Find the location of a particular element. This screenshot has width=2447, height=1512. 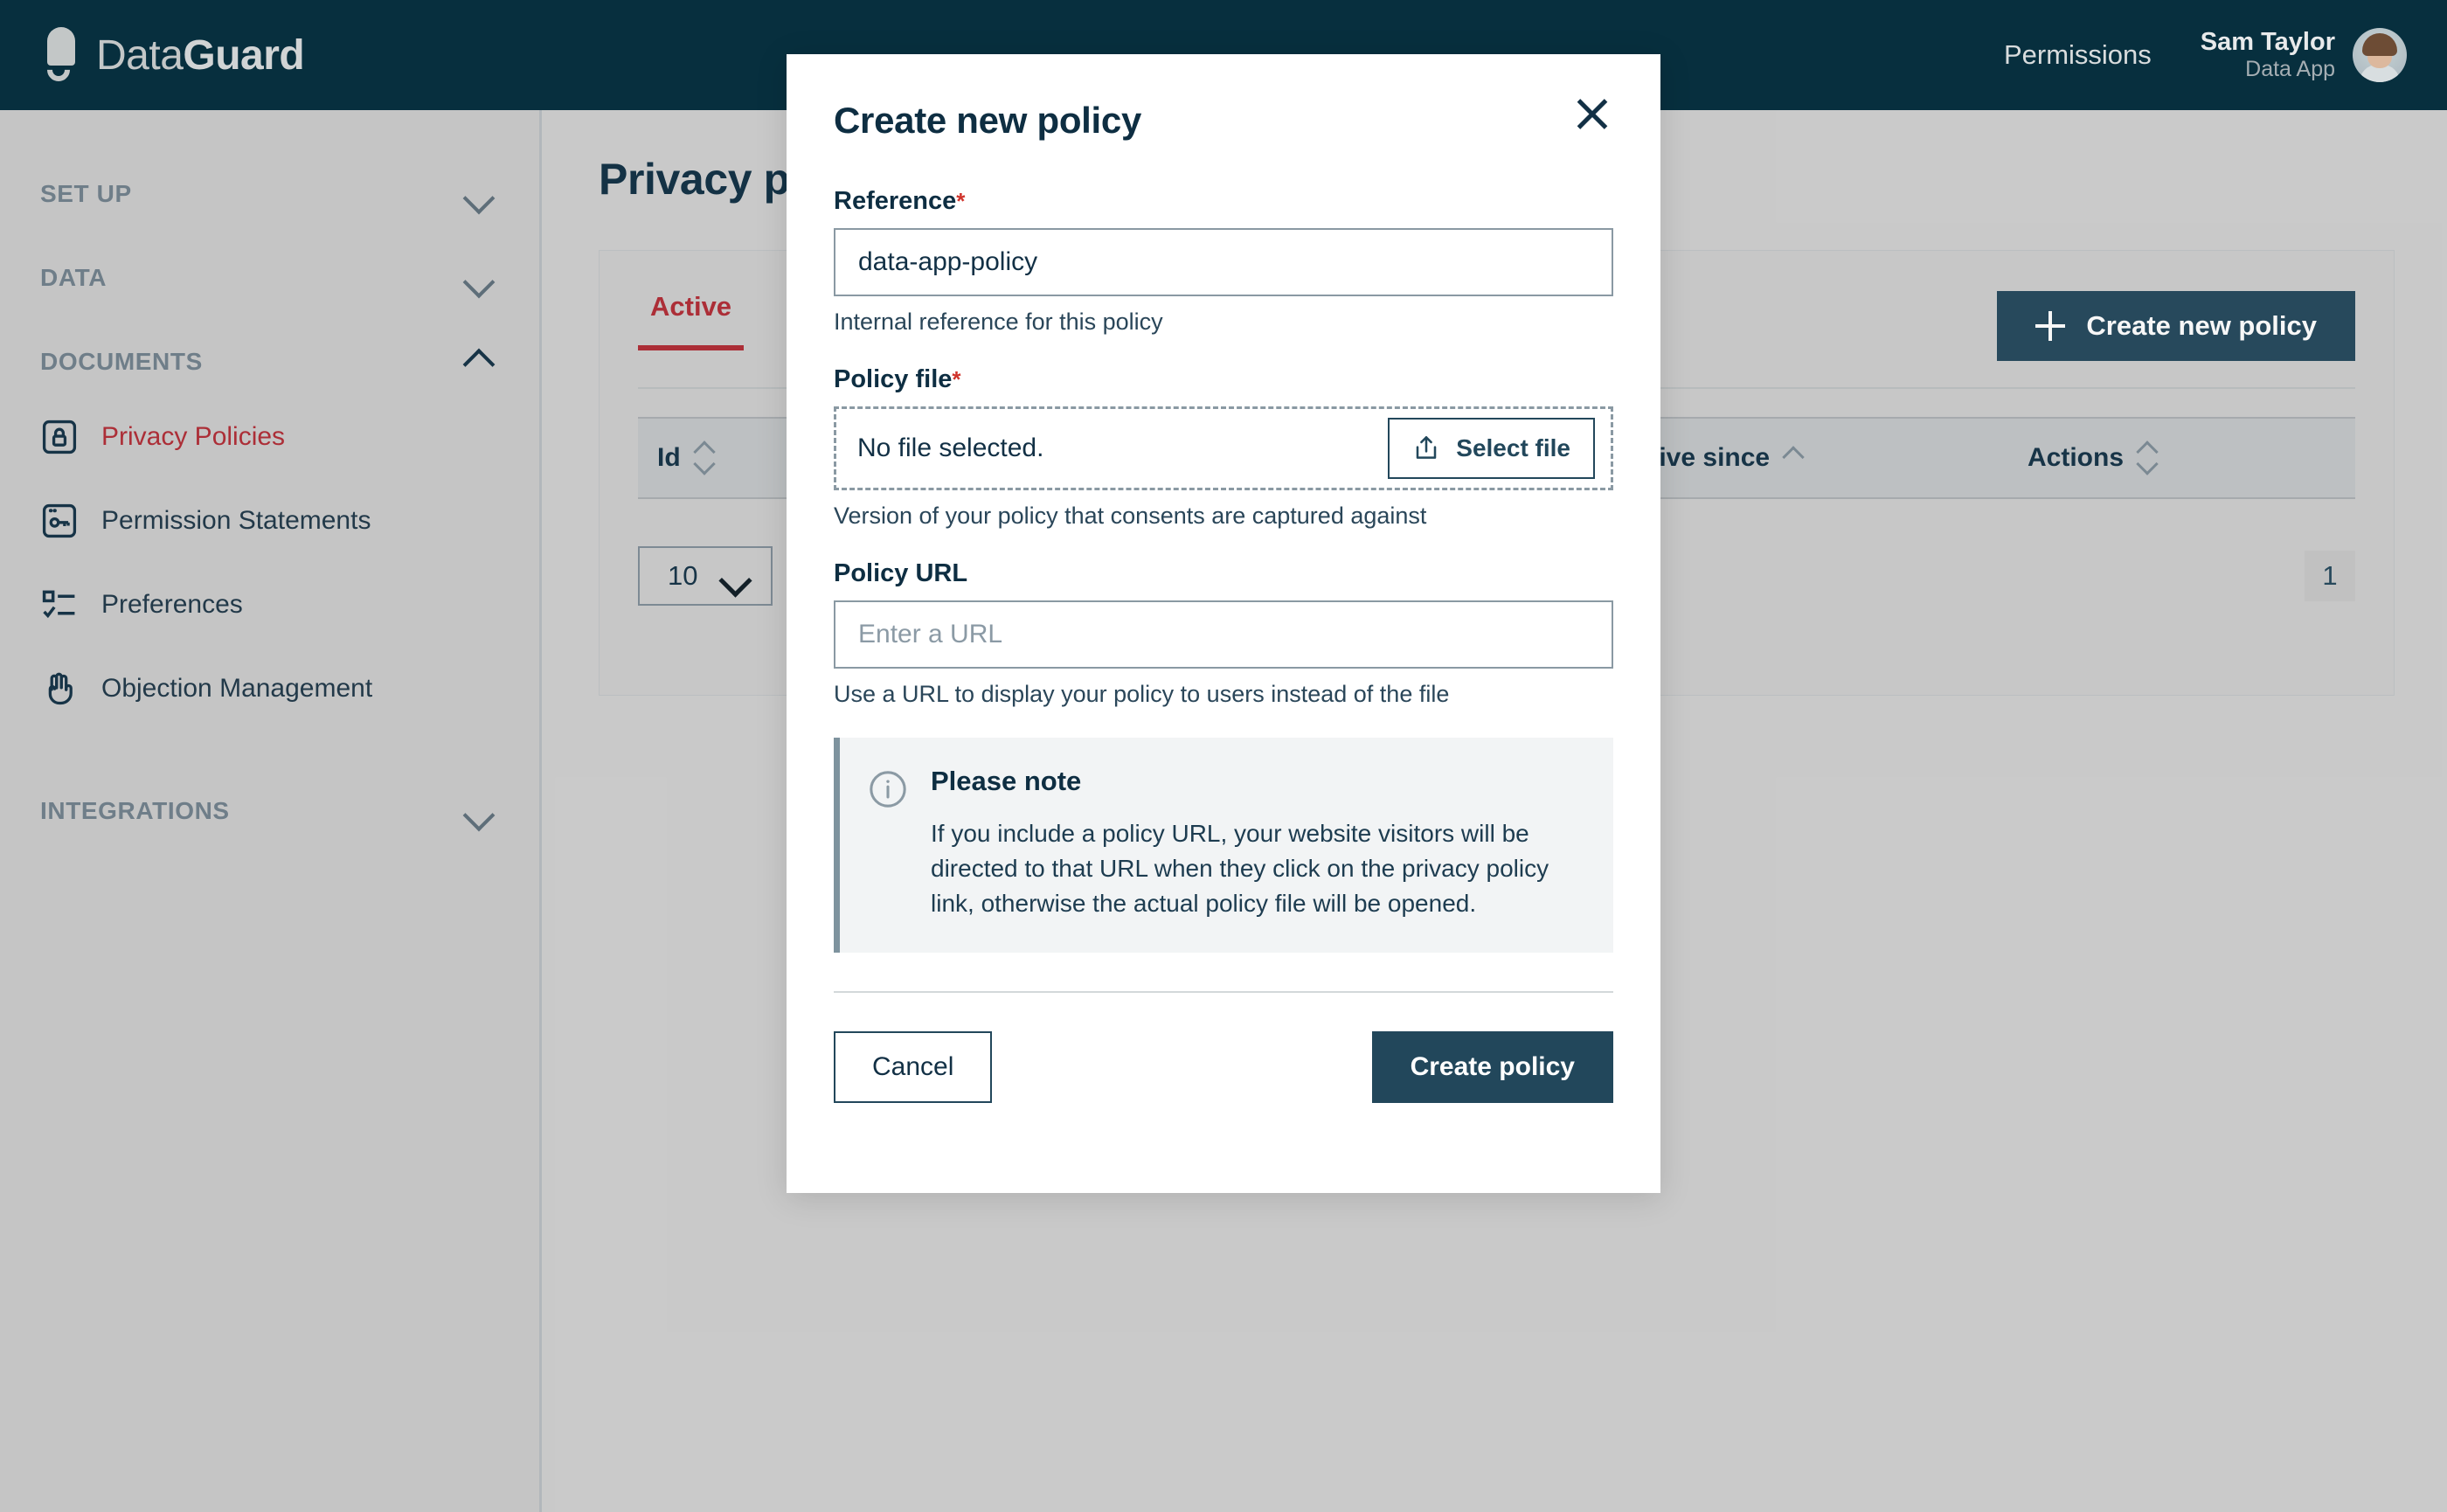

dialog-header: Create new policy is located at coordinates (1223, 117).